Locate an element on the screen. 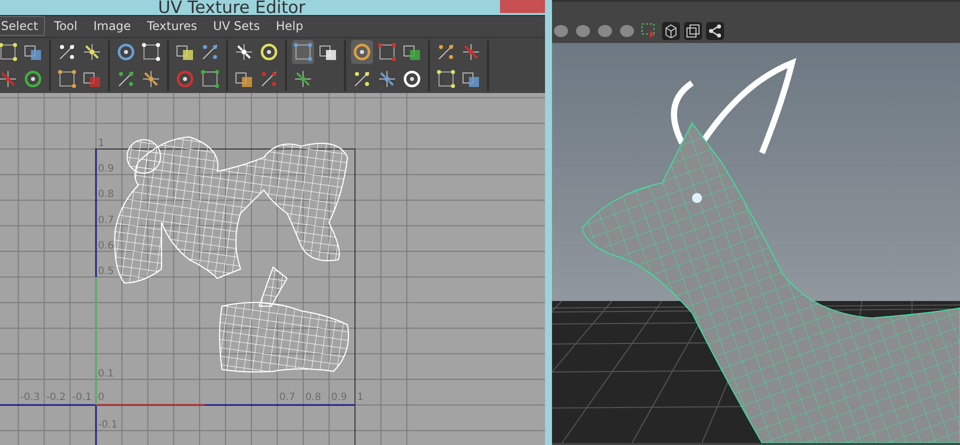 Image resolution: width=960 pixels, height=445 pixels. share-nodes-icon is located at coordinates (715, 31).